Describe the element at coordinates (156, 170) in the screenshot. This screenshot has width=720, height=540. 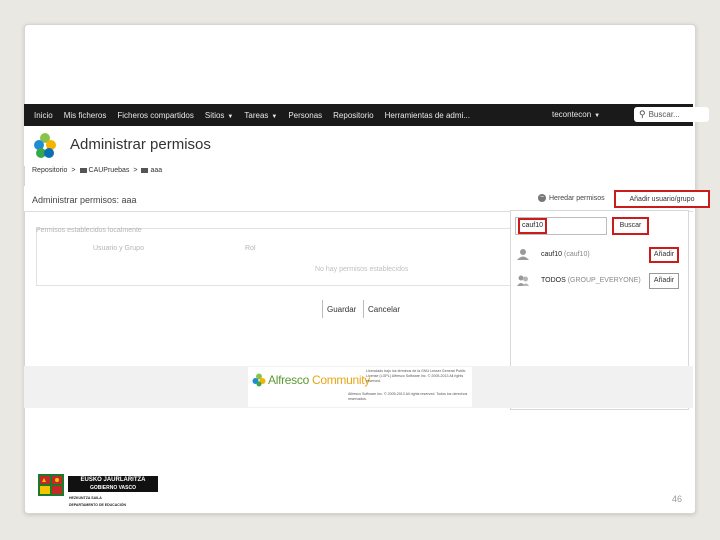
I see `breadcrumb-level-2: aaa` at that location.